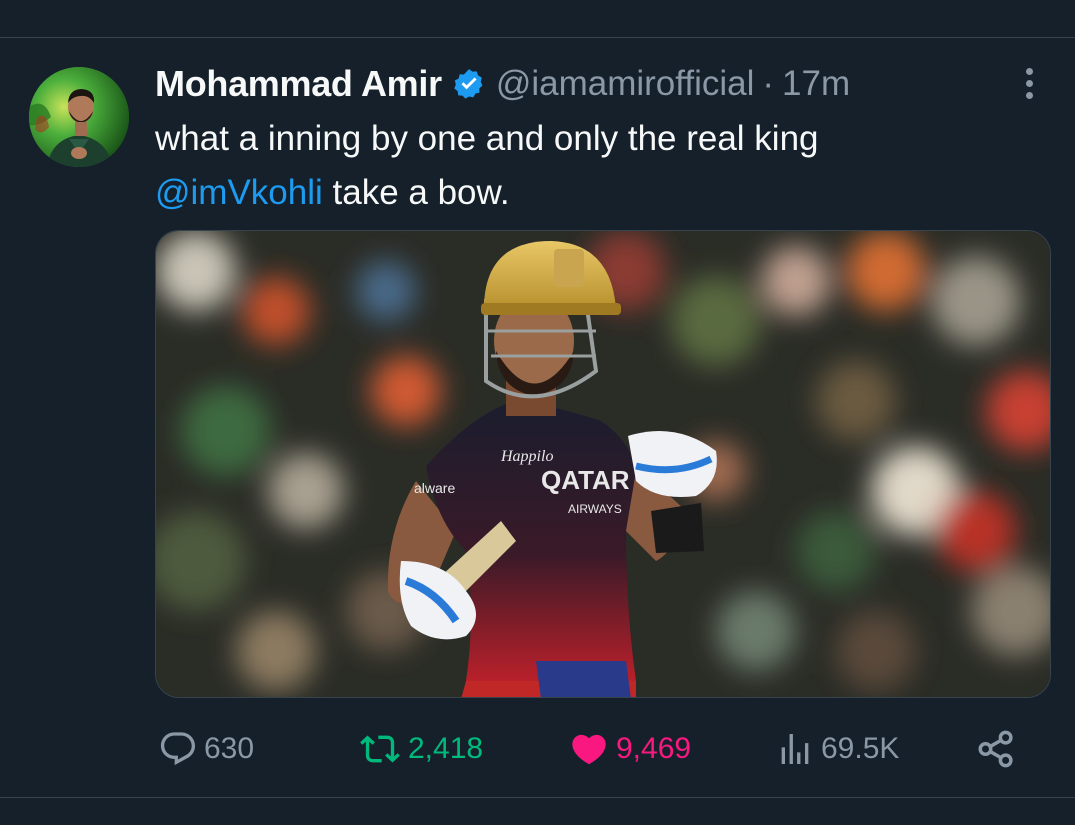  Describe the element at coordinates (416, 192) in the screenshot. I see `tweet-text-rest: take a bow.` at that location.